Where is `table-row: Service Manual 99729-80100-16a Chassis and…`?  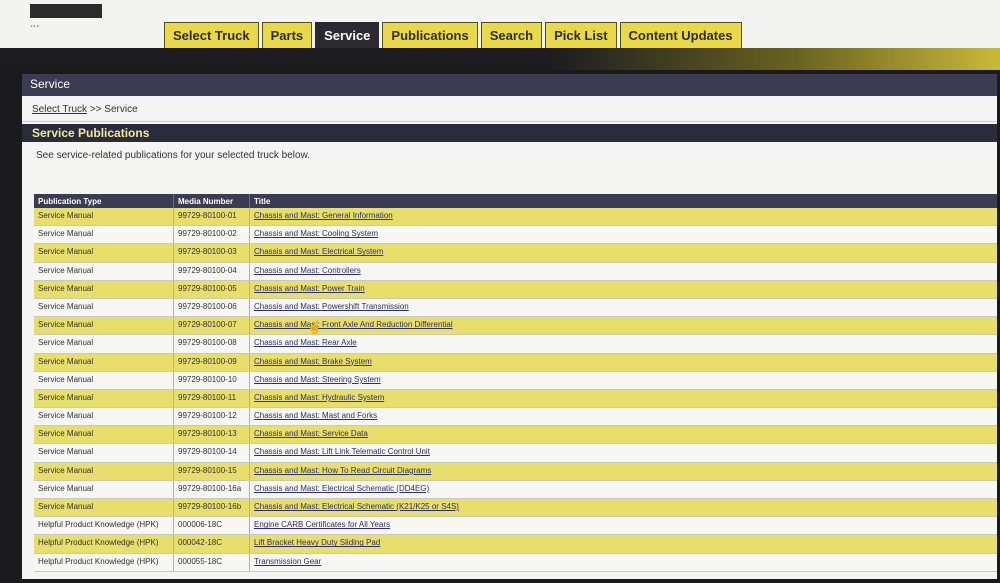
table-row: Service Manual 99729-80100-16a Chassis and… is located at coordinates (515, 489).